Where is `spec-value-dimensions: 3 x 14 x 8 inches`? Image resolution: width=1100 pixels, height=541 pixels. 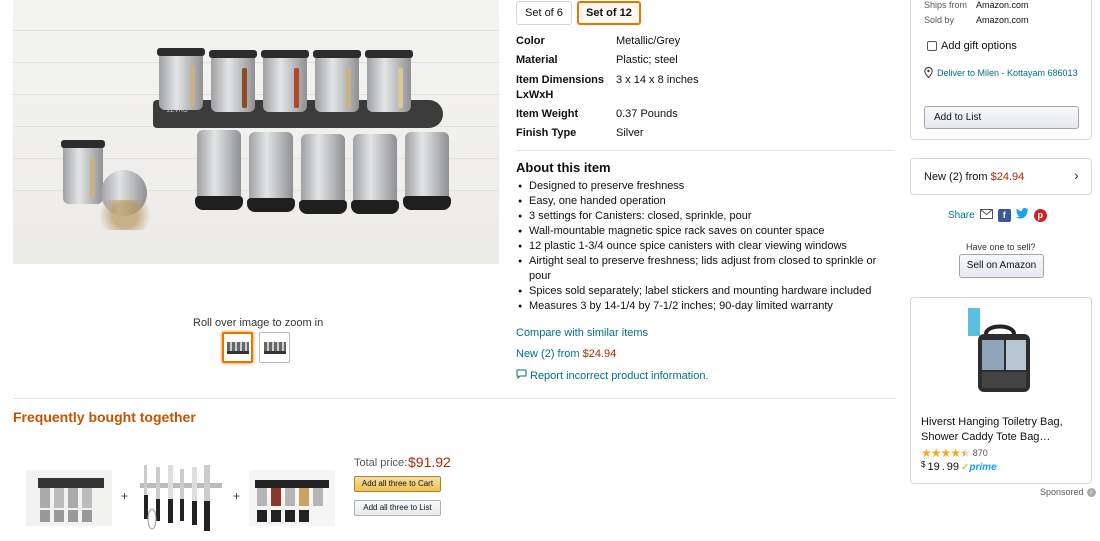
spec-value-dimensions: 3 x 14 x 8 inches is located at coordinates (657, 80).